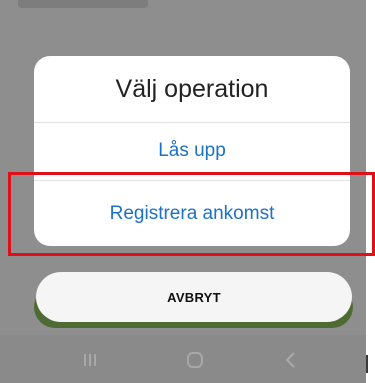 The width and height of the screenshot is (375, 383). Describe the element at coordinates (194, 297) in the screenshot. I see `cancel-button: AVBRYT` at that location.